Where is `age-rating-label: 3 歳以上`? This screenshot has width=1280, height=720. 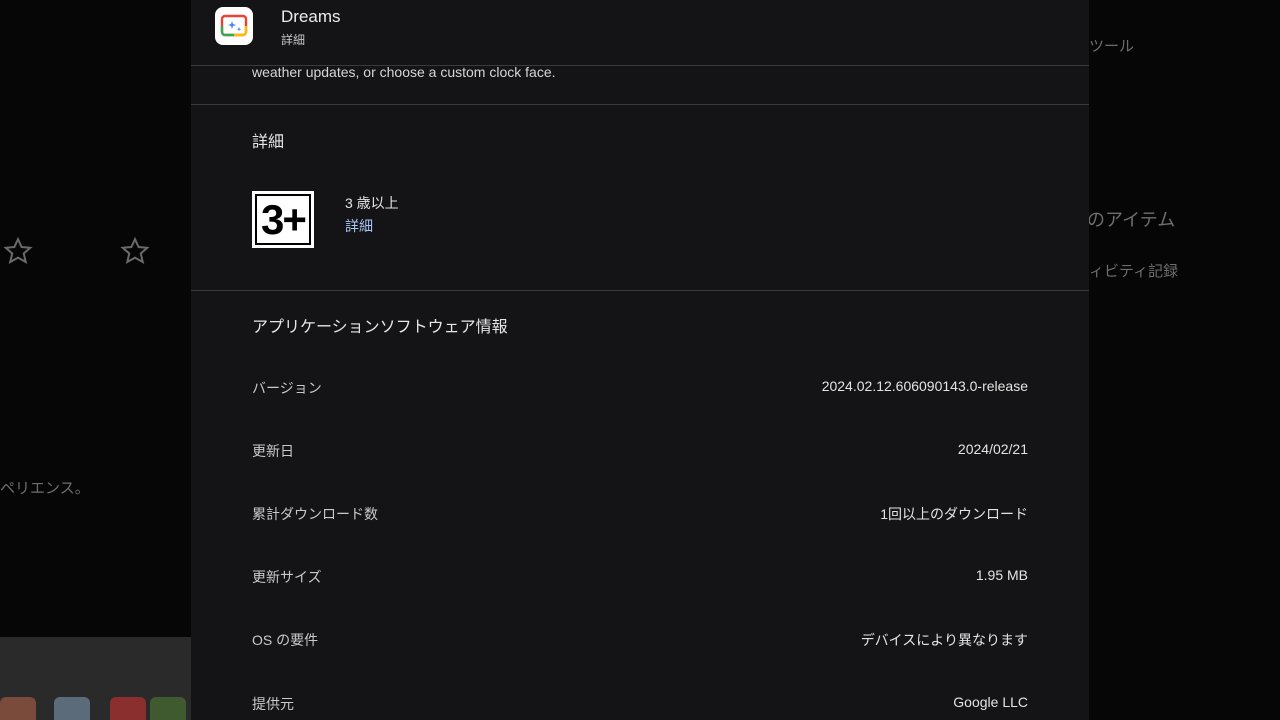 age-rating-label: 3 歳以上 is located at coordinates (372, 203).